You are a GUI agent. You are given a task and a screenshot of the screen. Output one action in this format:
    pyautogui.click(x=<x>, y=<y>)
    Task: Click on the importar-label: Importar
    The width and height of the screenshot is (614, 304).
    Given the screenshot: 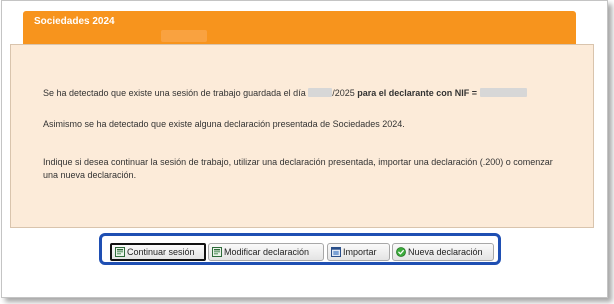 What is the action you would take?
    pyautogui.click(x=360, y=252)
    